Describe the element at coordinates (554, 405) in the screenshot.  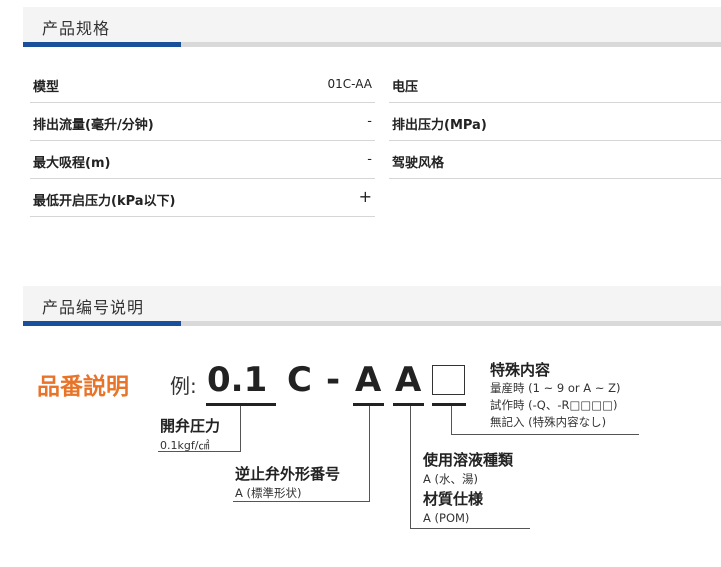
I see `special-line: 試作時 (-Q、-R□□□□)` at that location.